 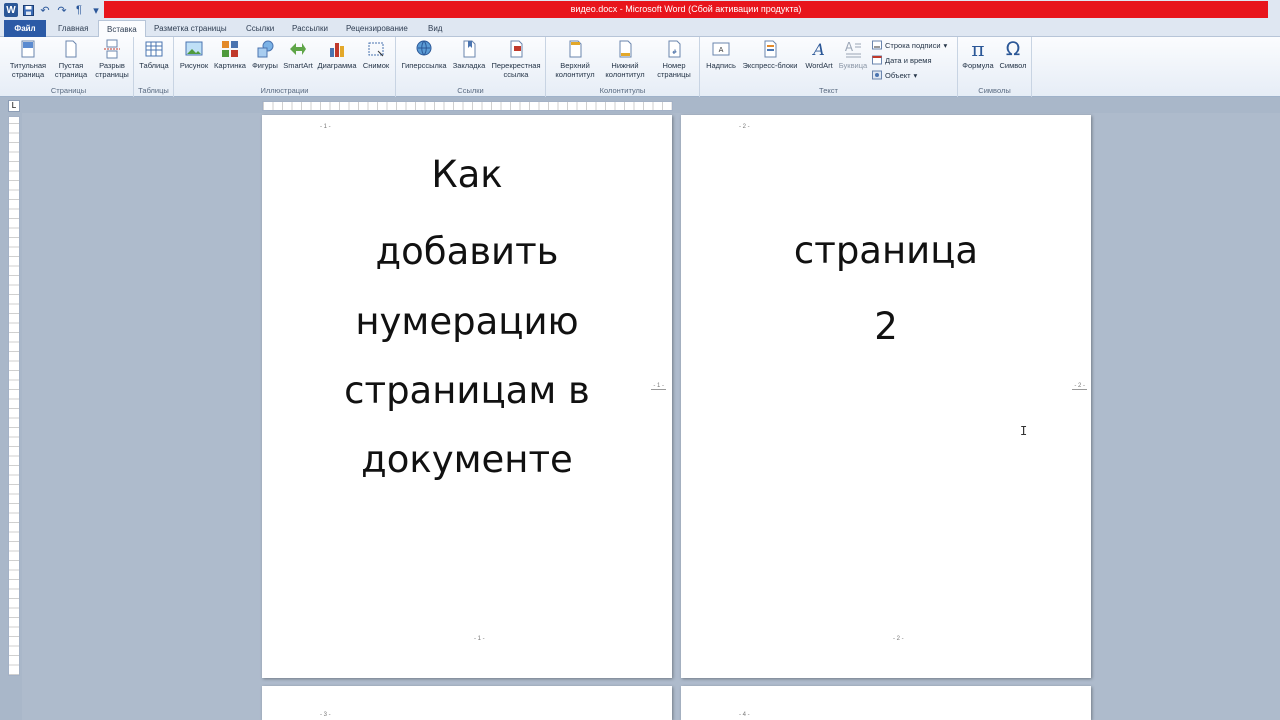 What do you see at coordinates (298, 65) in the screenshot?
I see `smartart-label: SmartArt` at bounding box center [298, 65].